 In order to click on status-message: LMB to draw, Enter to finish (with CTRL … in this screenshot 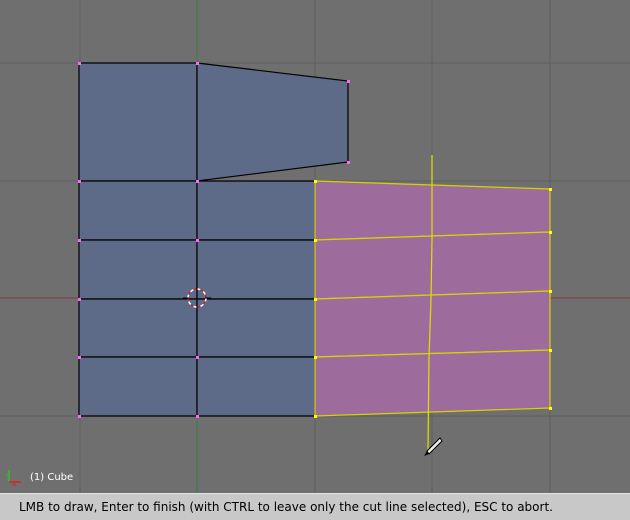, I will do `click(286, 507)`.